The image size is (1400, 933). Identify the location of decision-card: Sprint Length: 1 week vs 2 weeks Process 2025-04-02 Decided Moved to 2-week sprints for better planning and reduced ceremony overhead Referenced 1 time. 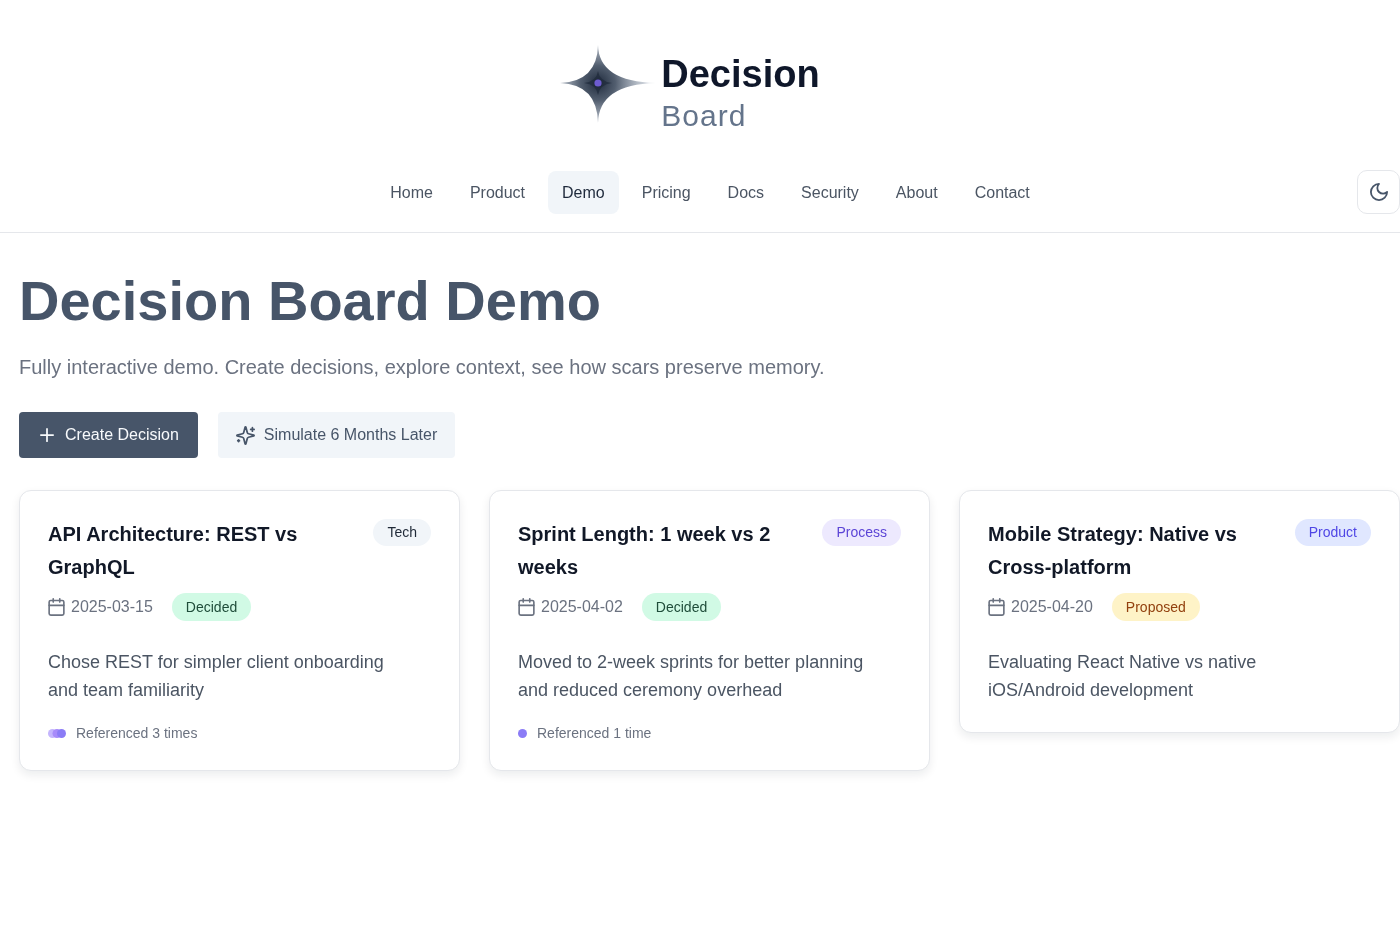
(709, 630).